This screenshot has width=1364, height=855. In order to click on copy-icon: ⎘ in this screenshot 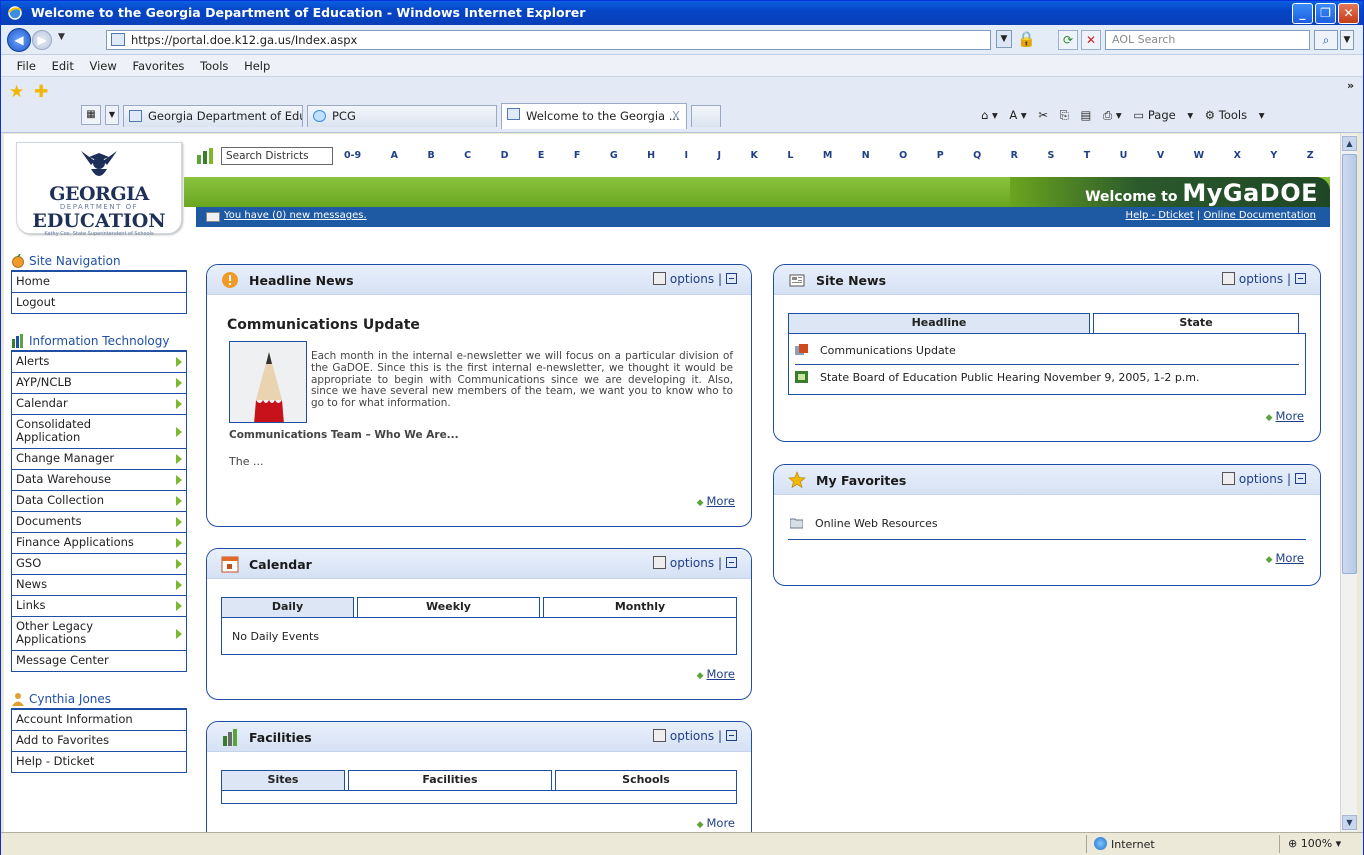, I will do `click(1064, 115)`.